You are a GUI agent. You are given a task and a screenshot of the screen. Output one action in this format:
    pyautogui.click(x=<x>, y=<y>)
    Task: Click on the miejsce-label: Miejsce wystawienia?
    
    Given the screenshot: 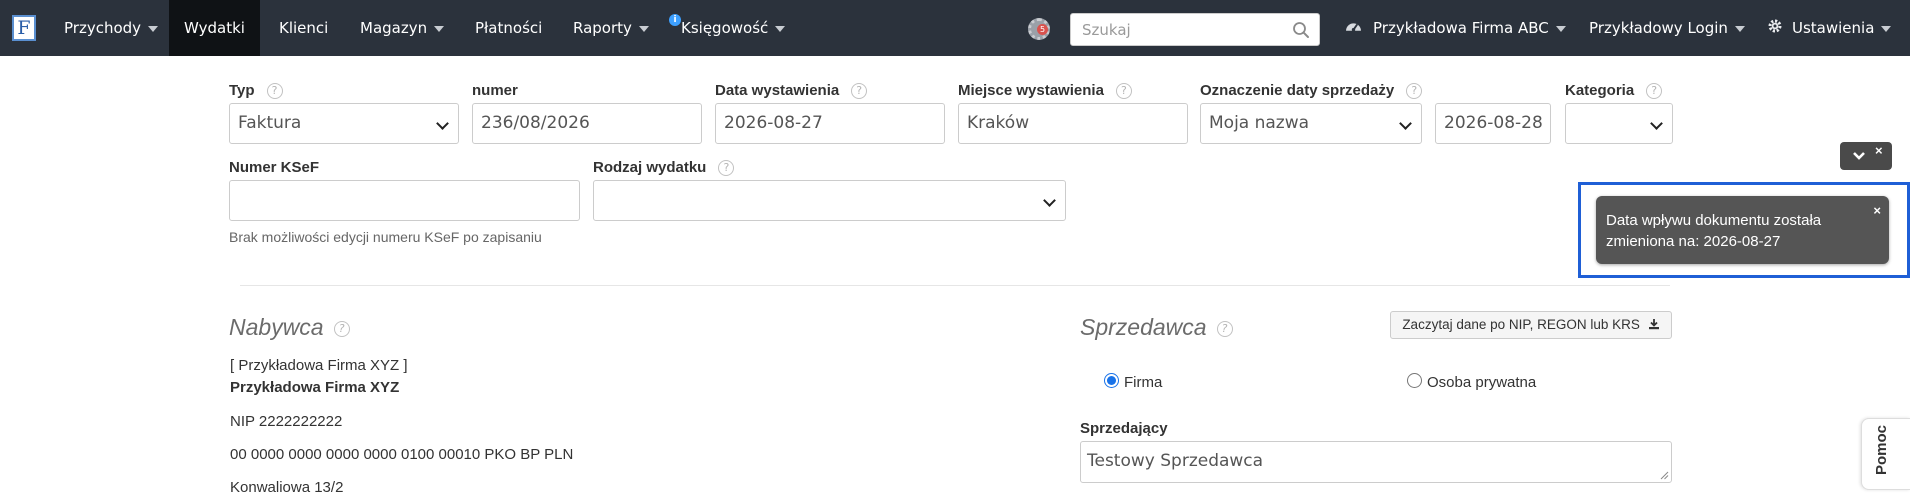 What is the action you would take?
    pyautogui.click(x=1045, y=91)
    